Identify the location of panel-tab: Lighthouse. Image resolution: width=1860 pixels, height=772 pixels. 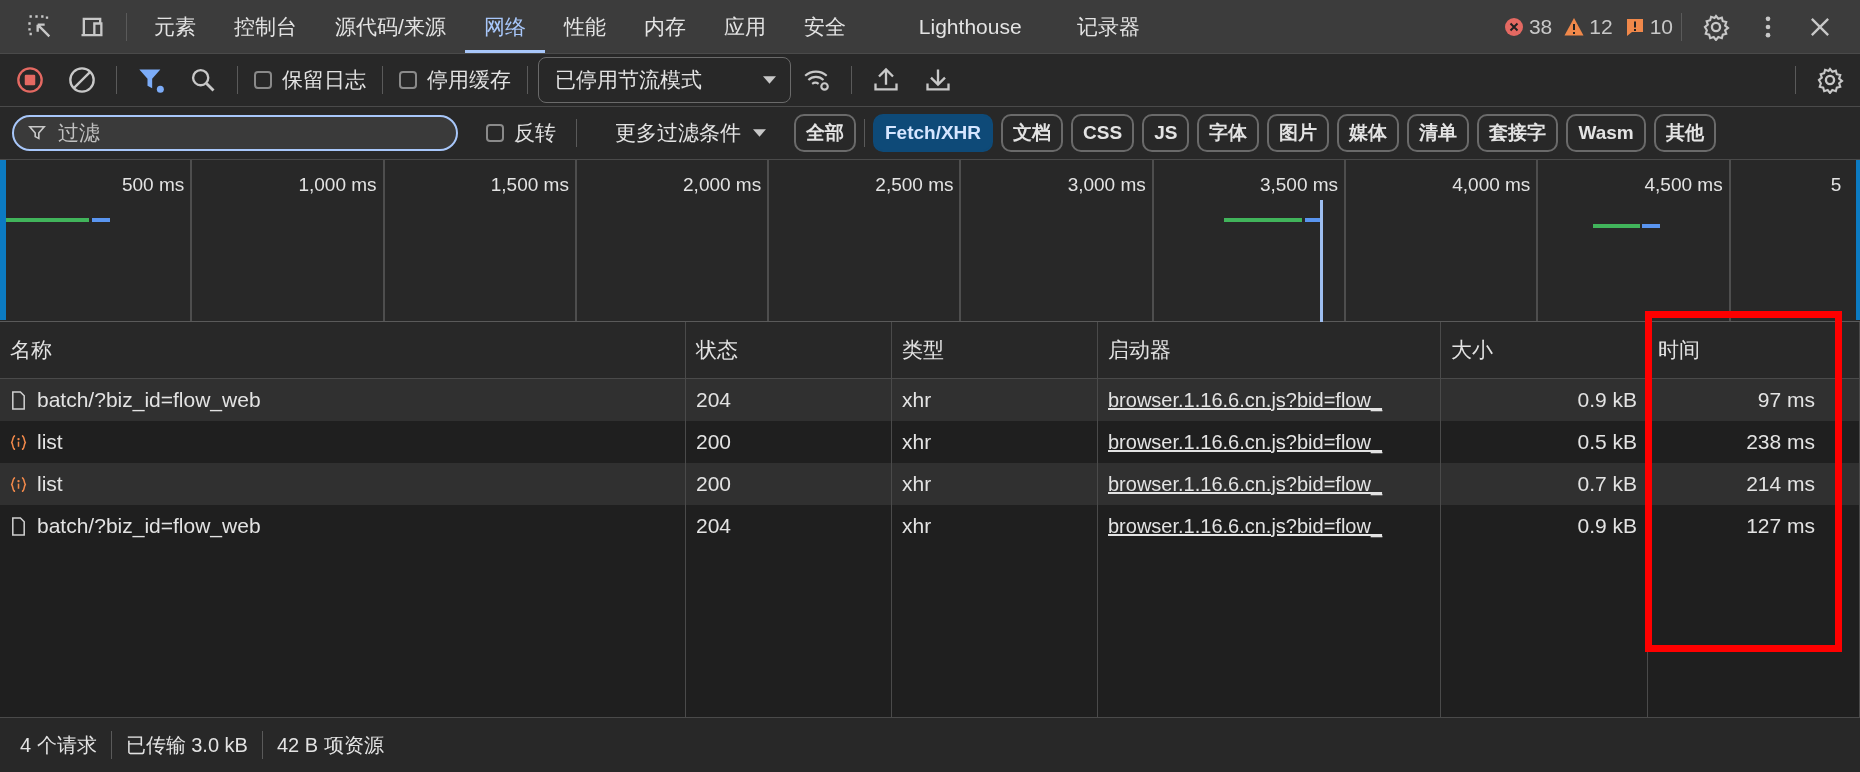
(961, 26).